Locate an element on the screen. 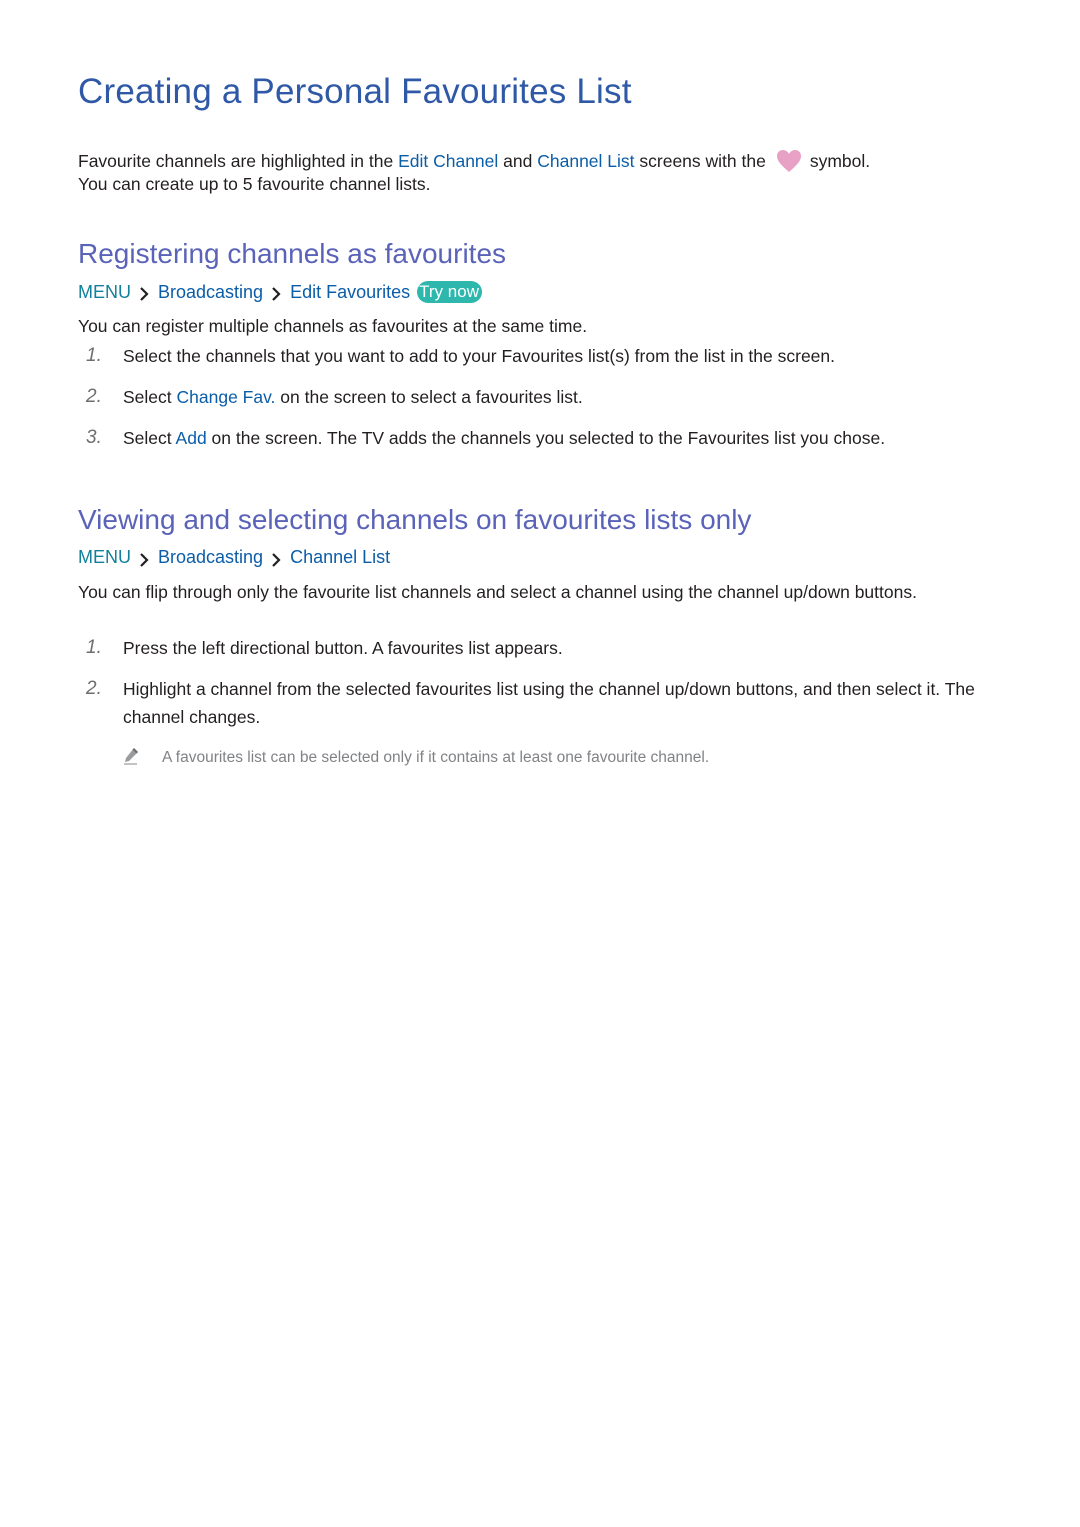 The image size is (1080, 1527). heart-icon is located at coordinates (789, 161).